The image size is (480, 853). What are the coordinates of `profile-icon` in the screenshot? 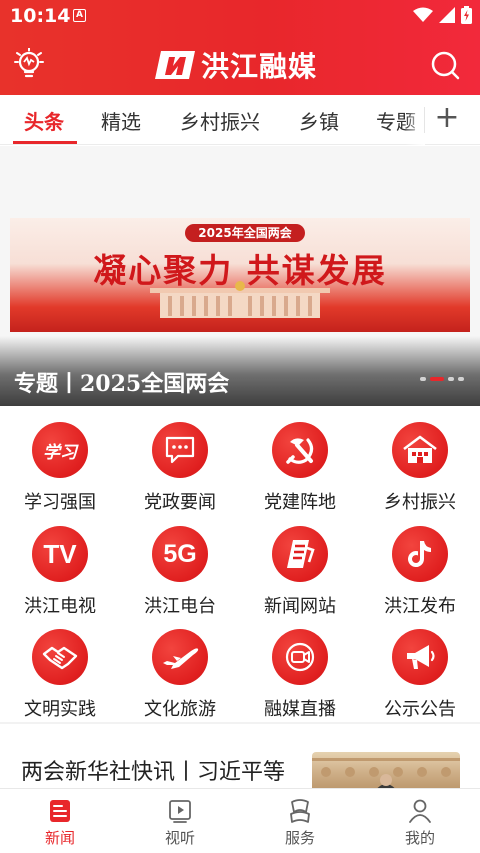 It's located at (420, 811).